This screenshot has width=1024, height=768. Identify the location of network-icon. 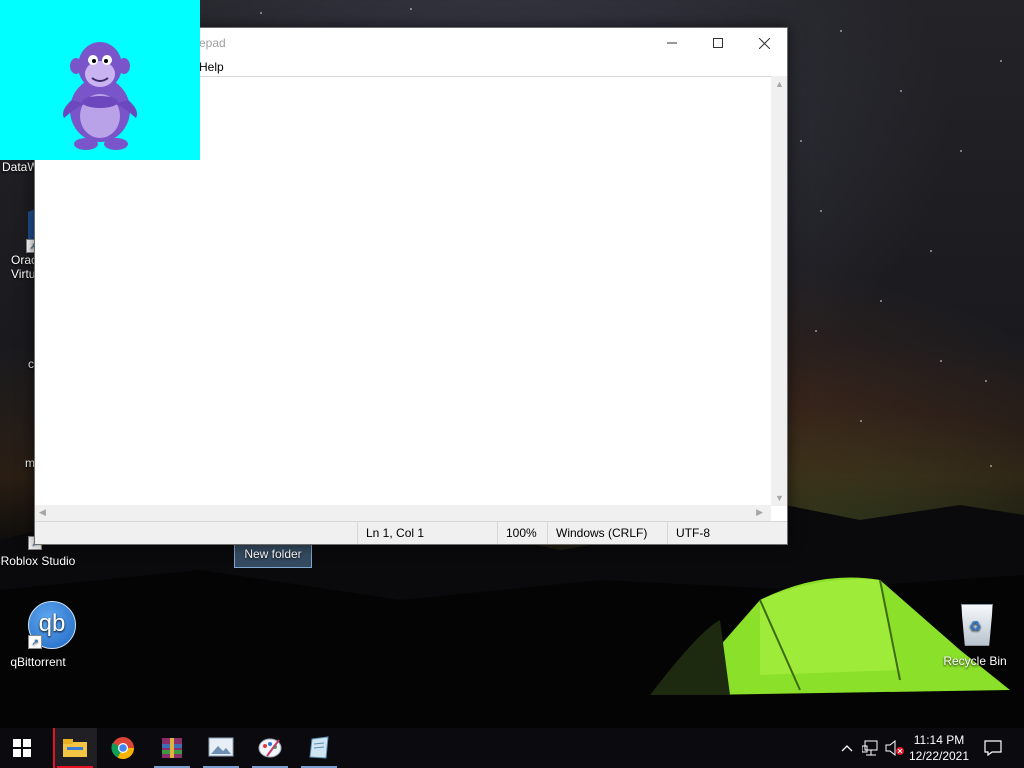
(870, 748).